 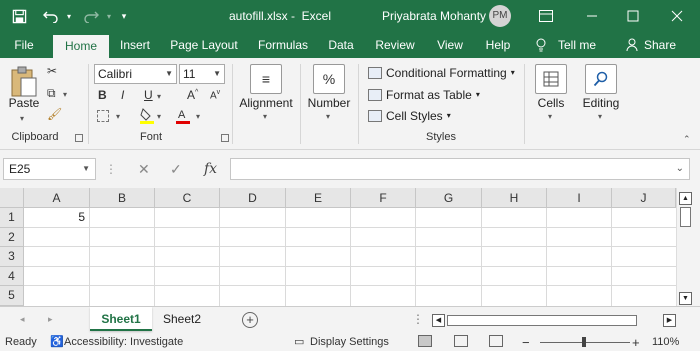 I want to click on column-header: J, so click(x=644, y=198).